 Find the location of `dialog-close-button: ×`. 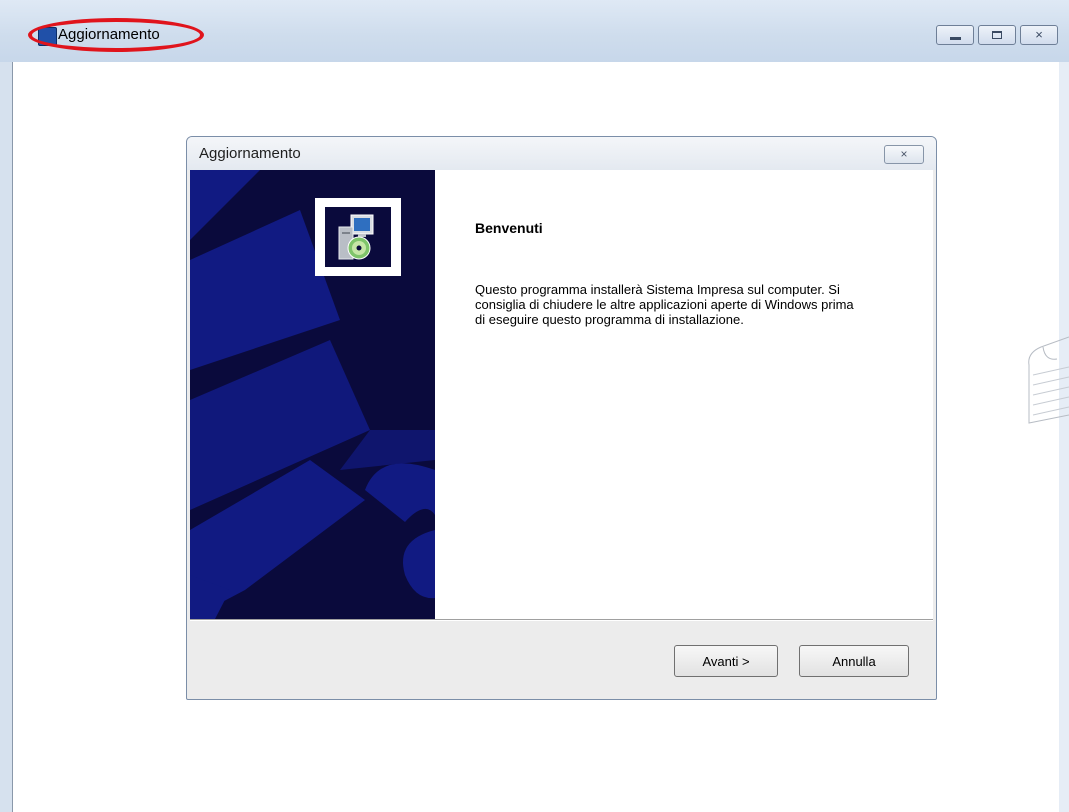

dialog-close-button: × is located at coordinates (904, 154).